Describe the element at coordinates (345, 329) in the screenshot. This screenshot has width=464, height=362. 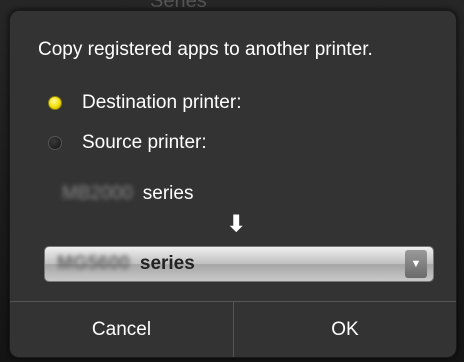
I see `ok-button: OK` at that location.